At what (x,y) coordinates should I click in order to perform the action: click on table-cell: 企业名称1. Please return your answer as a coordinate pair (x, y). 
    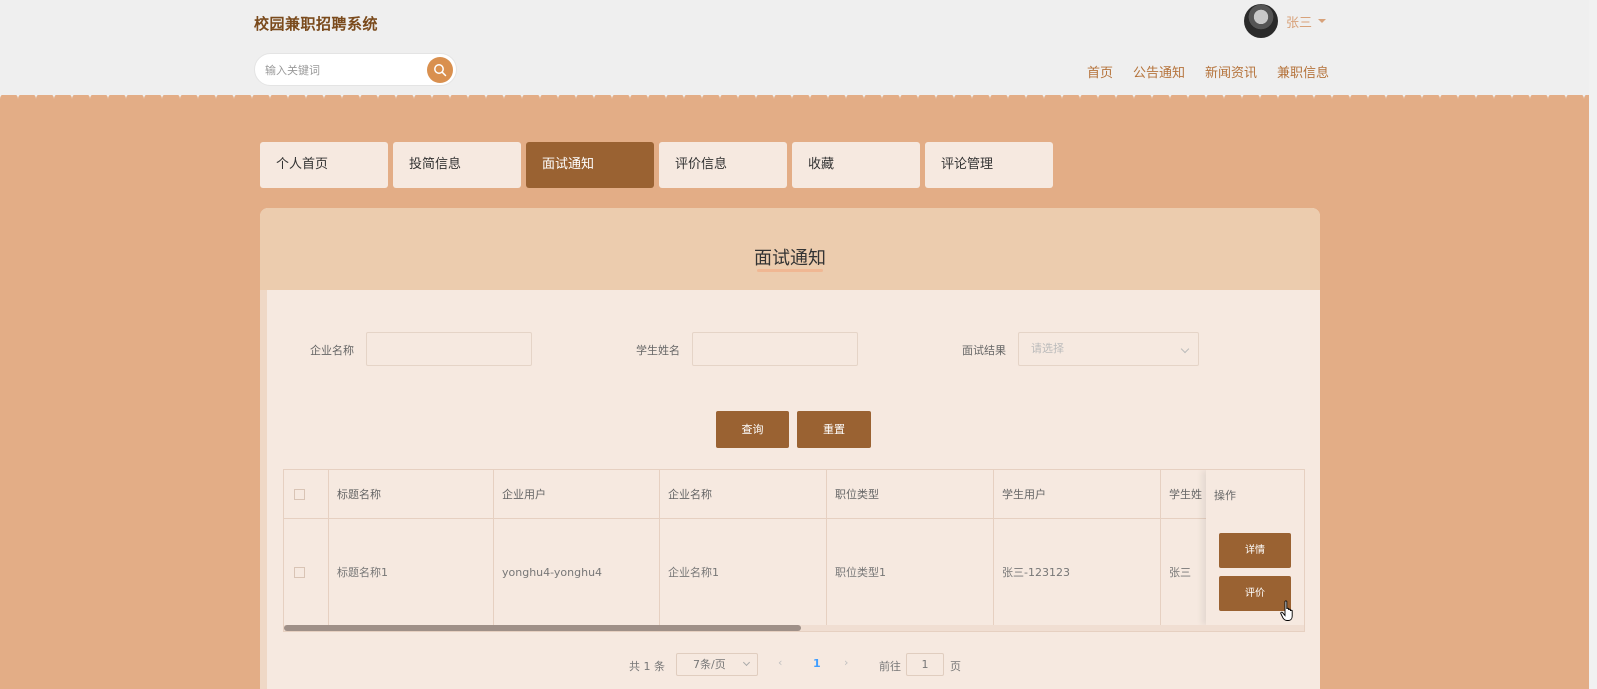
    Looking at the image, I should click on (743, 572).